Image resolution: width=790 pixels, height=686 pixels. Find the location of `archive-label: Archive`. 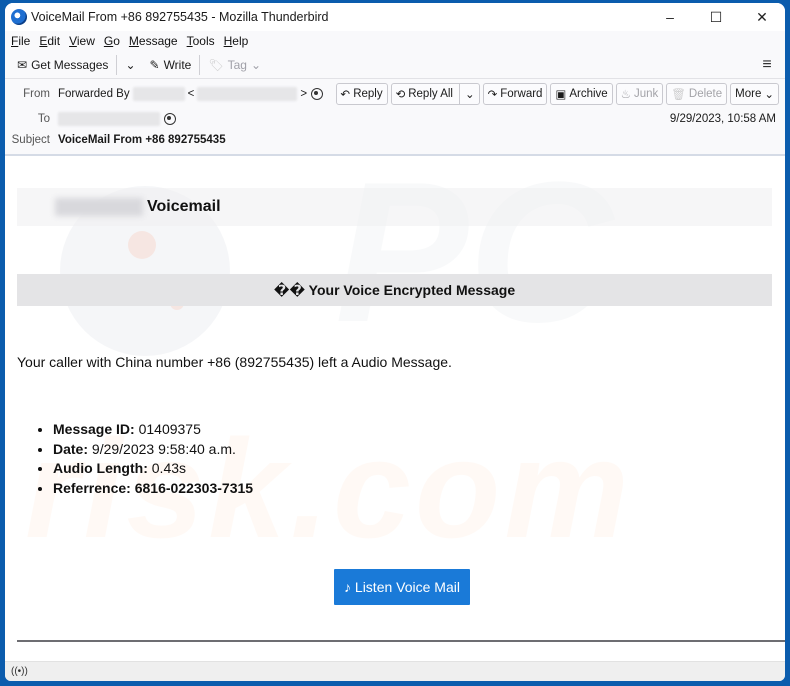

archive-label: Archive is located at coordinates (588, 94).